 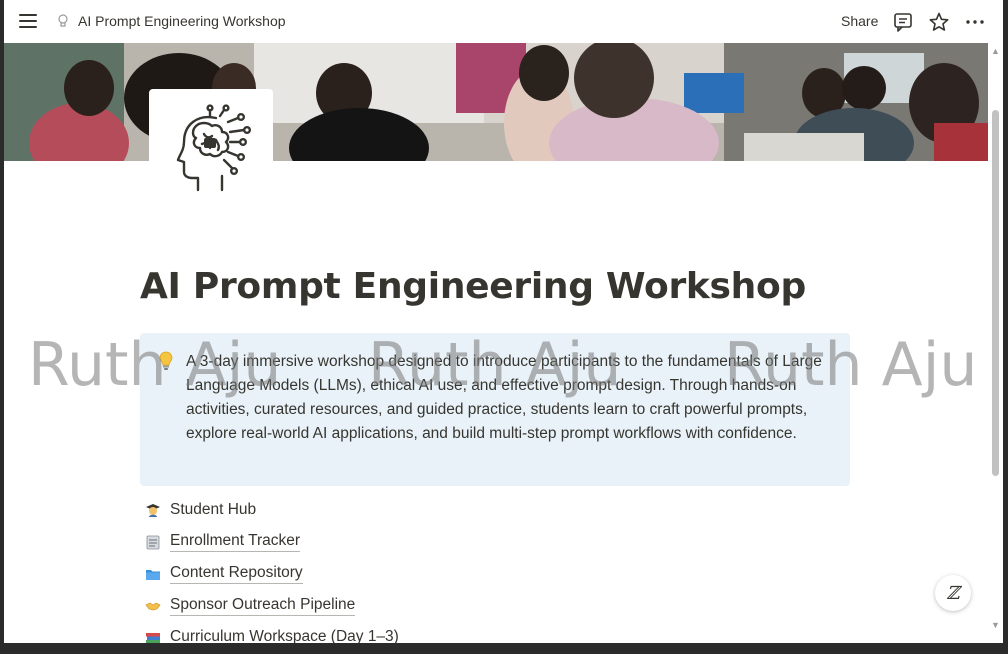 What do you see at coordinates (213, 148) in the screenshot?
I see `brain-circuit-icon` at bounding box center [213, 148].